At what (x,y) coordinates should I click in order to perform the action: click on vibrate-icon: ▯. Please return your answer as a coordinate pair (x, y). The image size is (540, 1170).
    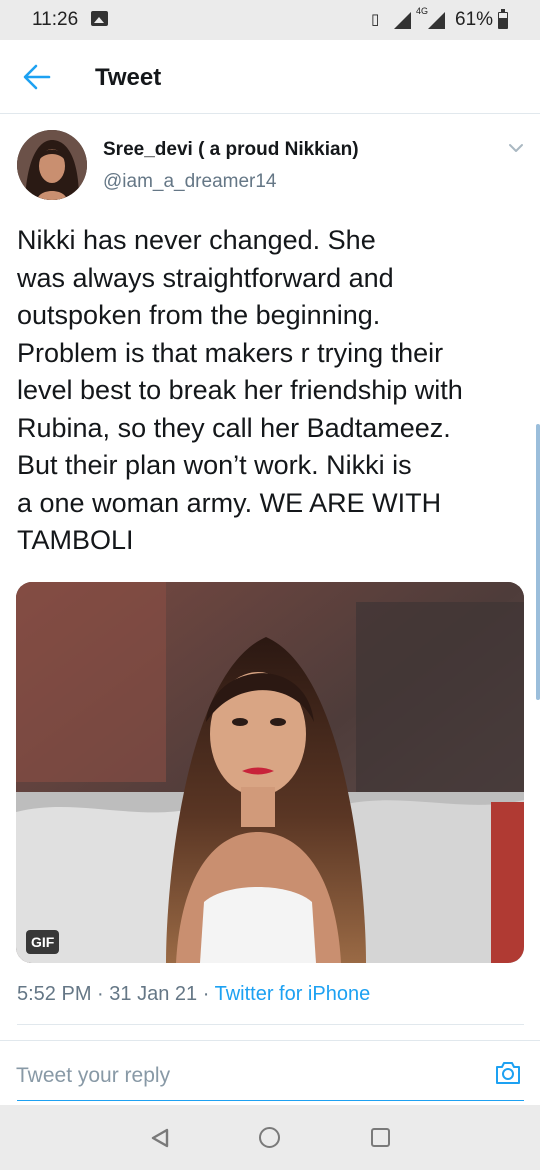
    Looking at the image, I should click on (375, 19).